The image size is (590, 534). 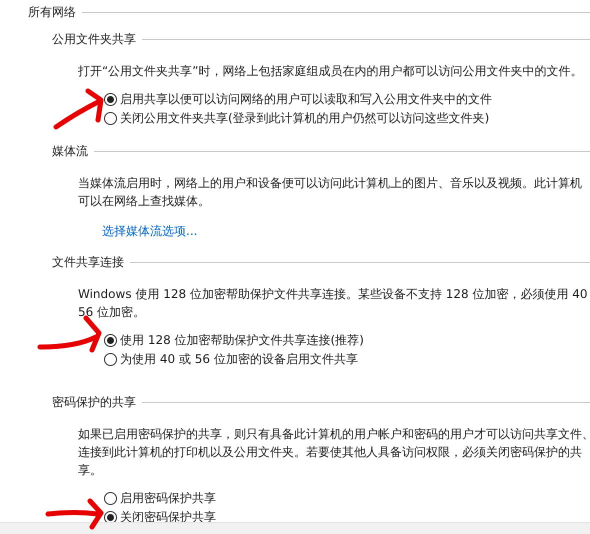 What do you see at coordinates (330, 71) in the screenshot?
I see `description-line: 打开“公用文件夹共享”时，网络上包括家庭组成员在内的用户都可以访问公用文件夹中的文件。` at bounding box center [330, 71].